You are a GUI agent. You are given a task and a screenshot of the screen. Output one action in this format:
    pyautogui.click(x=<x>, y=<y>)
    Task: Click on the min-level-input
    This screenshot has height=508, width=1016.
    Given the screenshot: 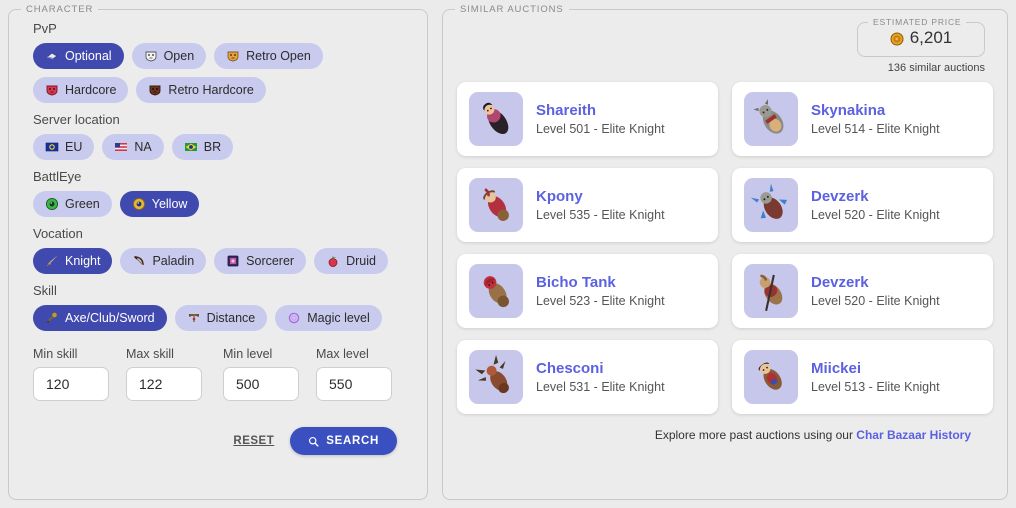 What is the action you would take?
    pyautogui.click(x=261, y=384)
    